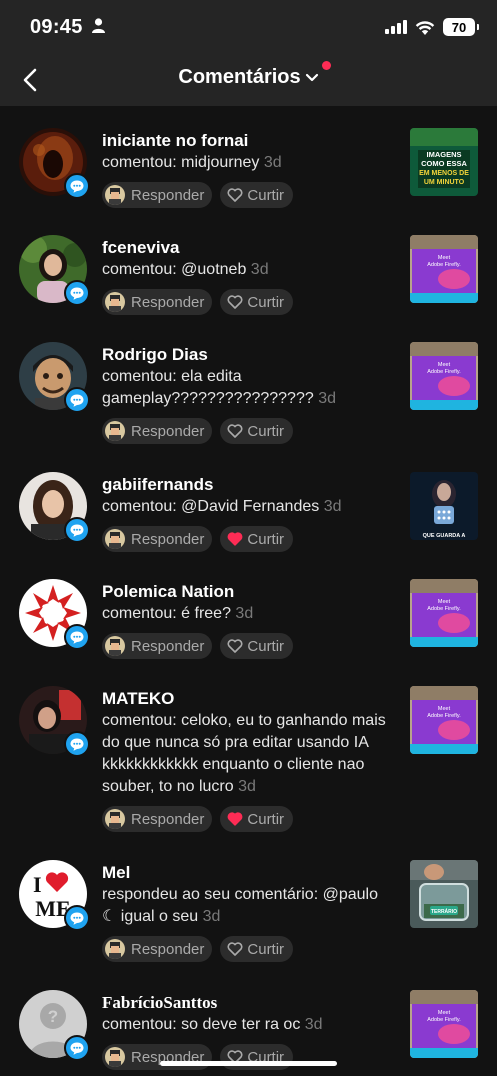 This screenshot has height=1076, width=497. What do you see at coordinates (248, 592) in the screenshot?
I see `username: Polemica Nation` at bounding box center [248, 592].